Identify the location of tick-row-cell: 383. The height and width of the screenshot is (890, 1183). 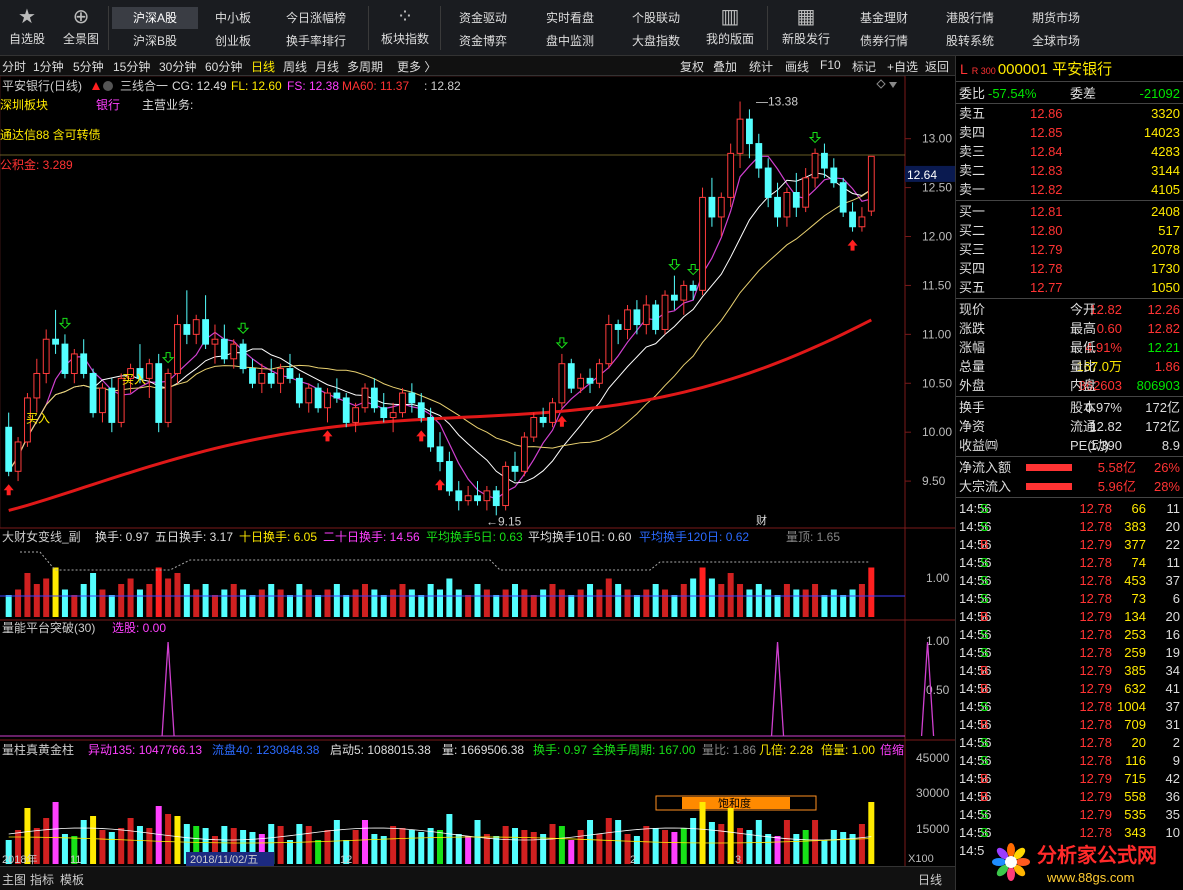
(1135, 526).